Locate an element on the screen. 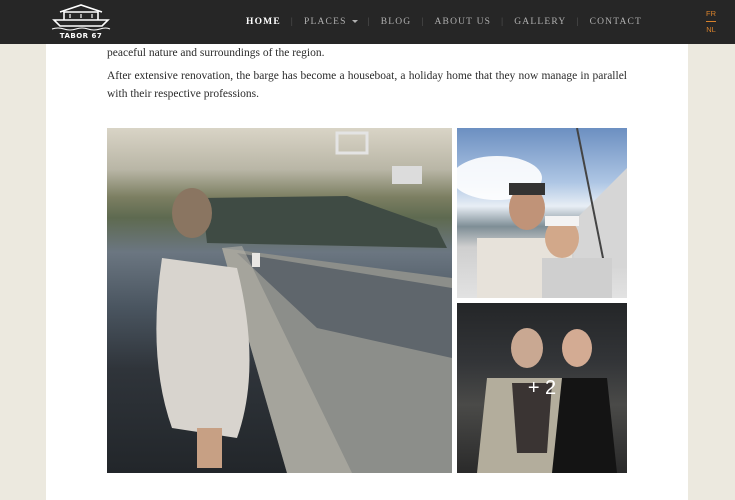 The height and width of the screenshot is (500, 735). tabor67-logo: TABOR 67 is located at coordinates (81, 22).